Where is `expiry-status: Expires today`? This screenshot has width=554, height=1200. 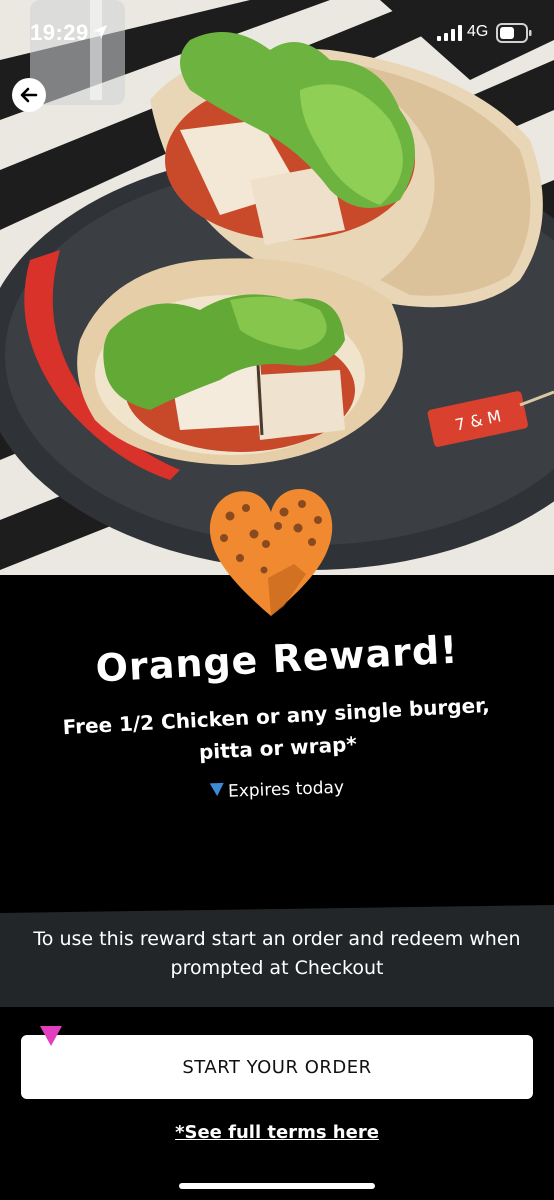
expiry-status: Expires today is located at coordinates (277, 789).